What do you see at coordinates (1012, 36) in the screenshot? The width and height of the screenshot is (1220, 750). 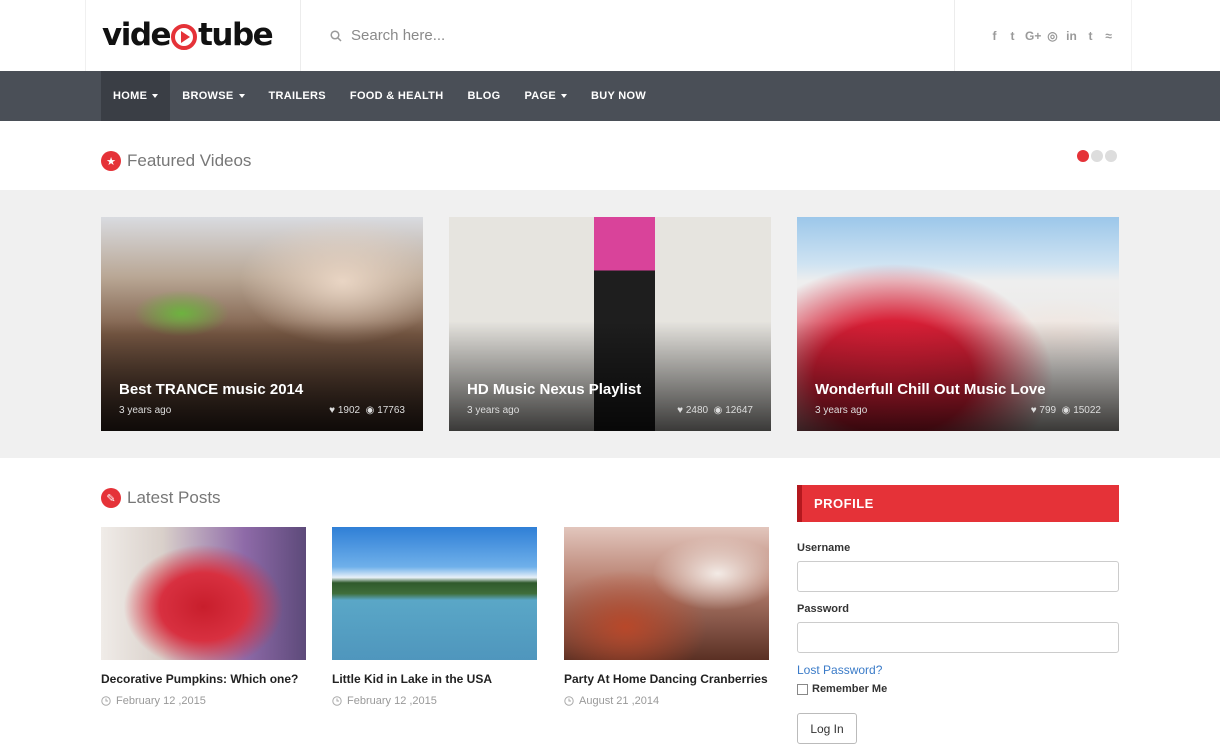 I see `twitter-icon: t` at bounding box center [1012, 36].